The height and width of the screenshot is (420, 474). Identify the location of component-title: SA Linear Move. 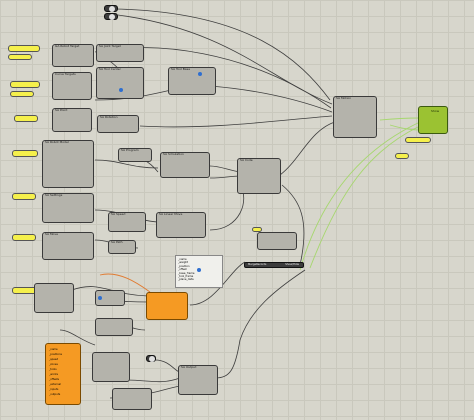
(171, 214).